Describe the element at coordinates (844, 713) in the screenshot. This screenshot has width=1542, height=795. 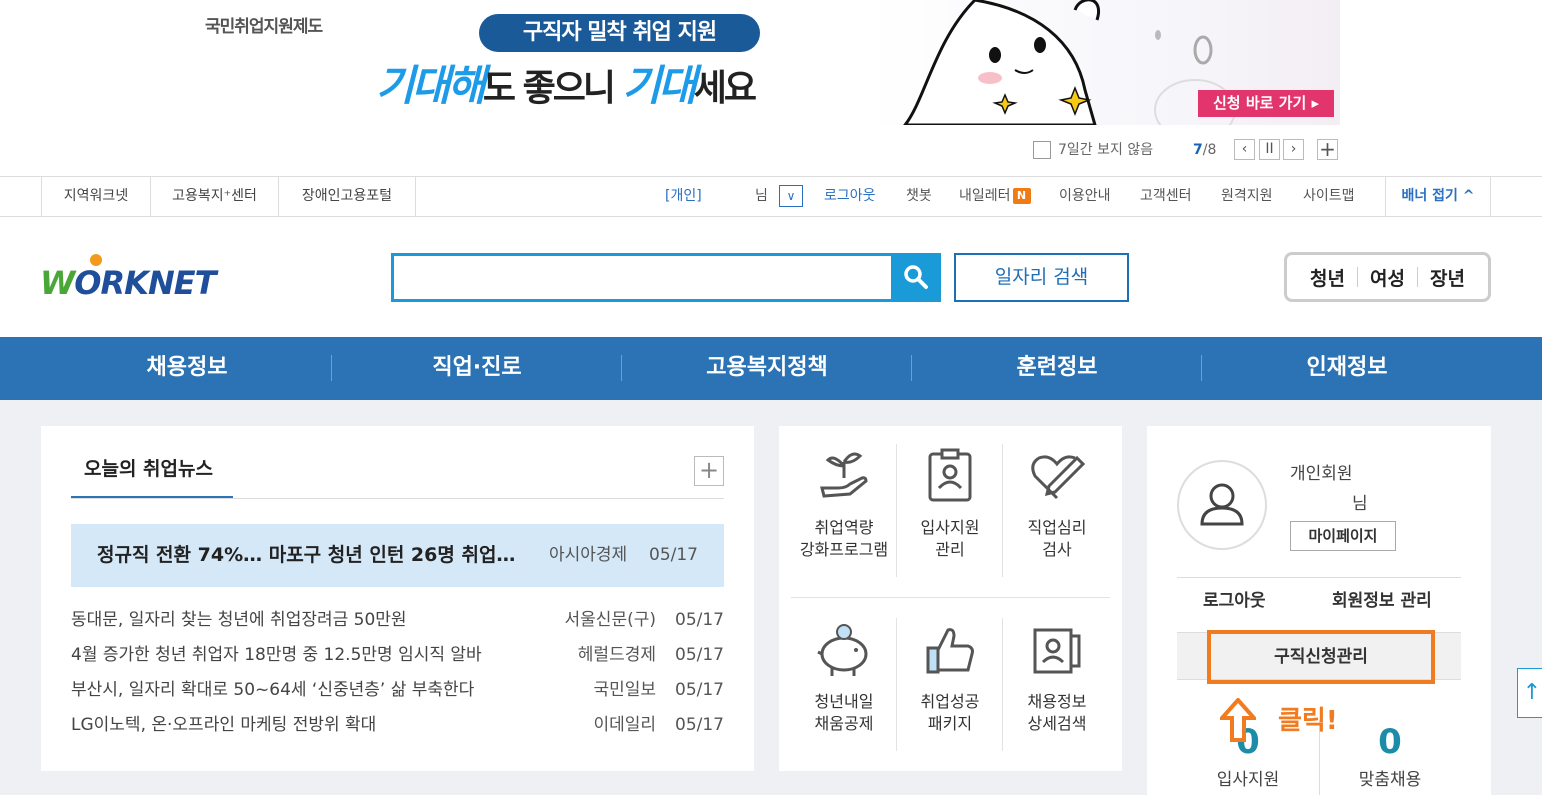
I see `quick-youth-savings: 청년내일 채움공제` at that location.